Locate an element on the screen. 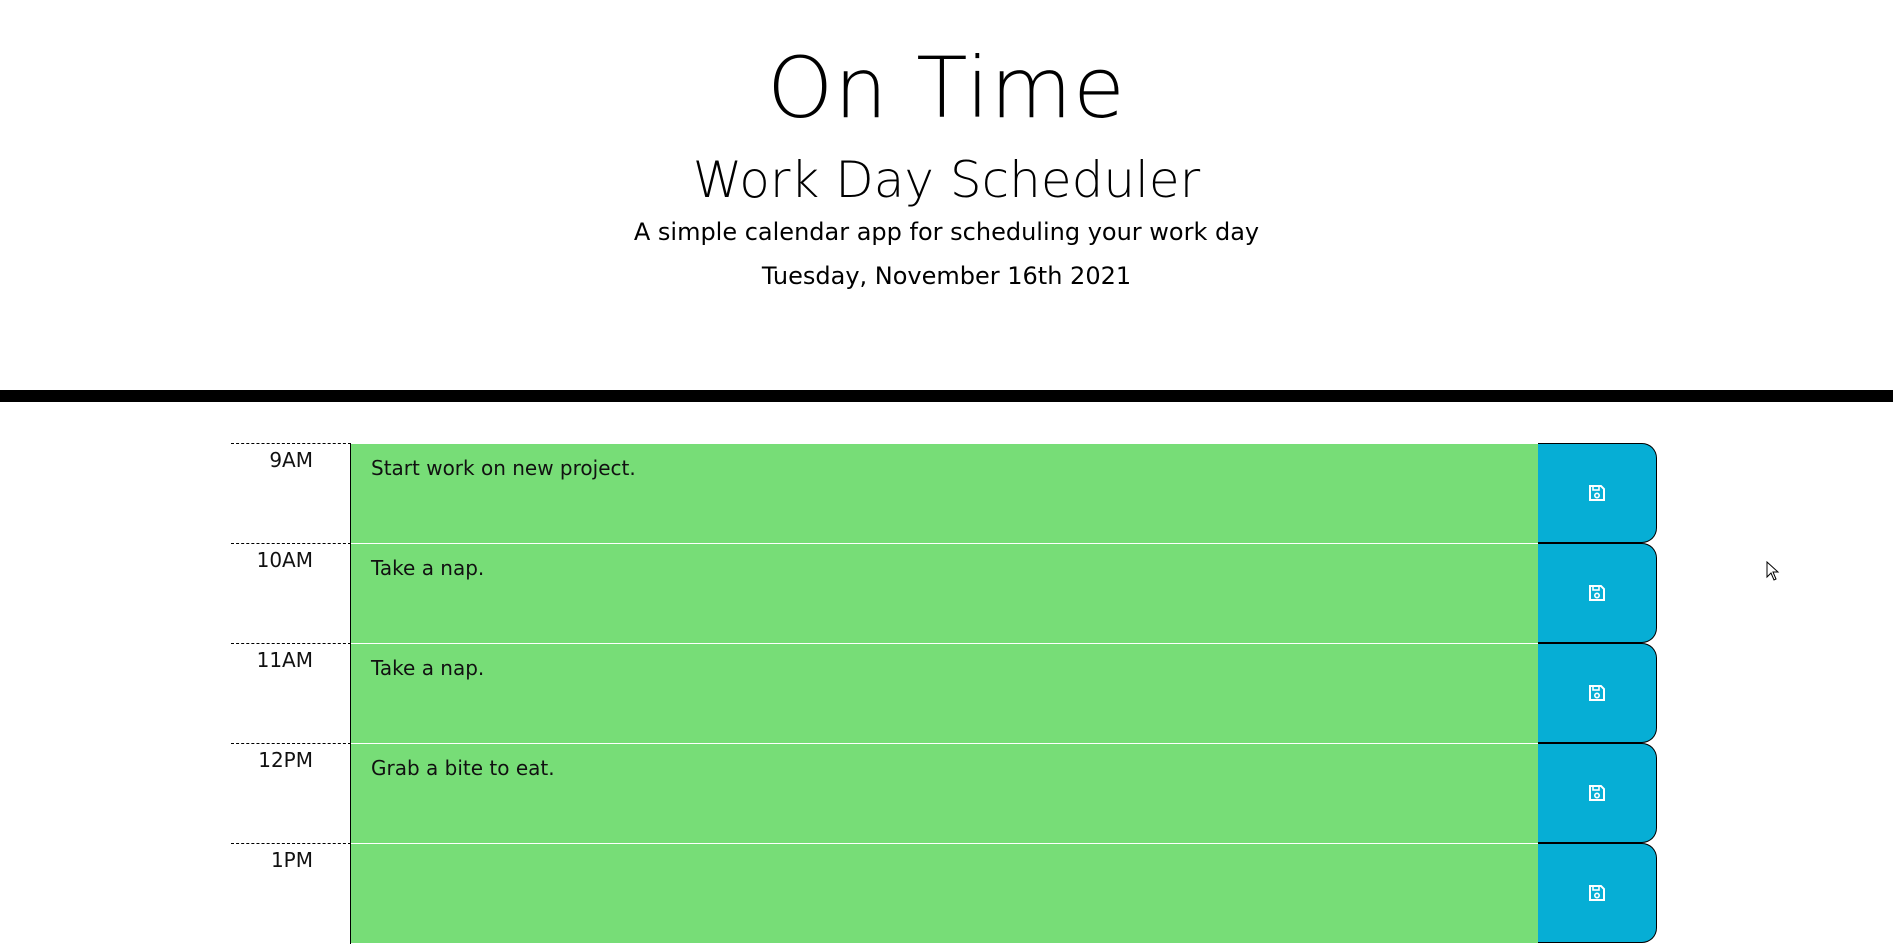 The image size is (1893, 944). hour-label: 11AM is located at coordinates (291, 693).